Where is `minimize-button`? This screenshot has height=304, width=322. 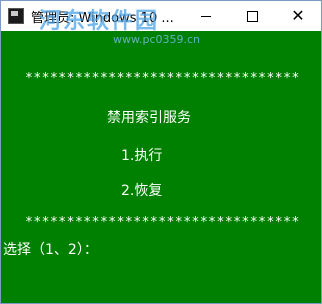 minimize-button is located at coordinates (206, 16).